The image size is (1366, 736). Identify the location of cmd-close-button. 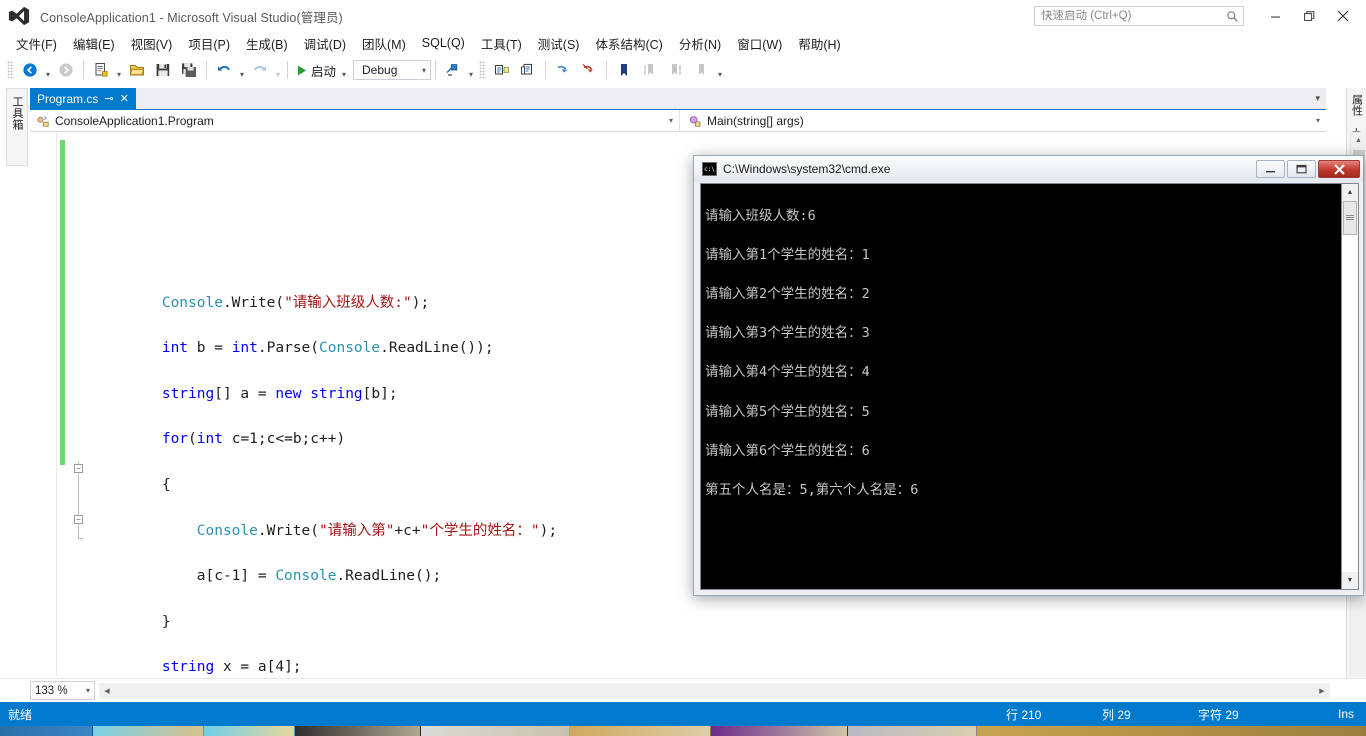
(1339, 169).